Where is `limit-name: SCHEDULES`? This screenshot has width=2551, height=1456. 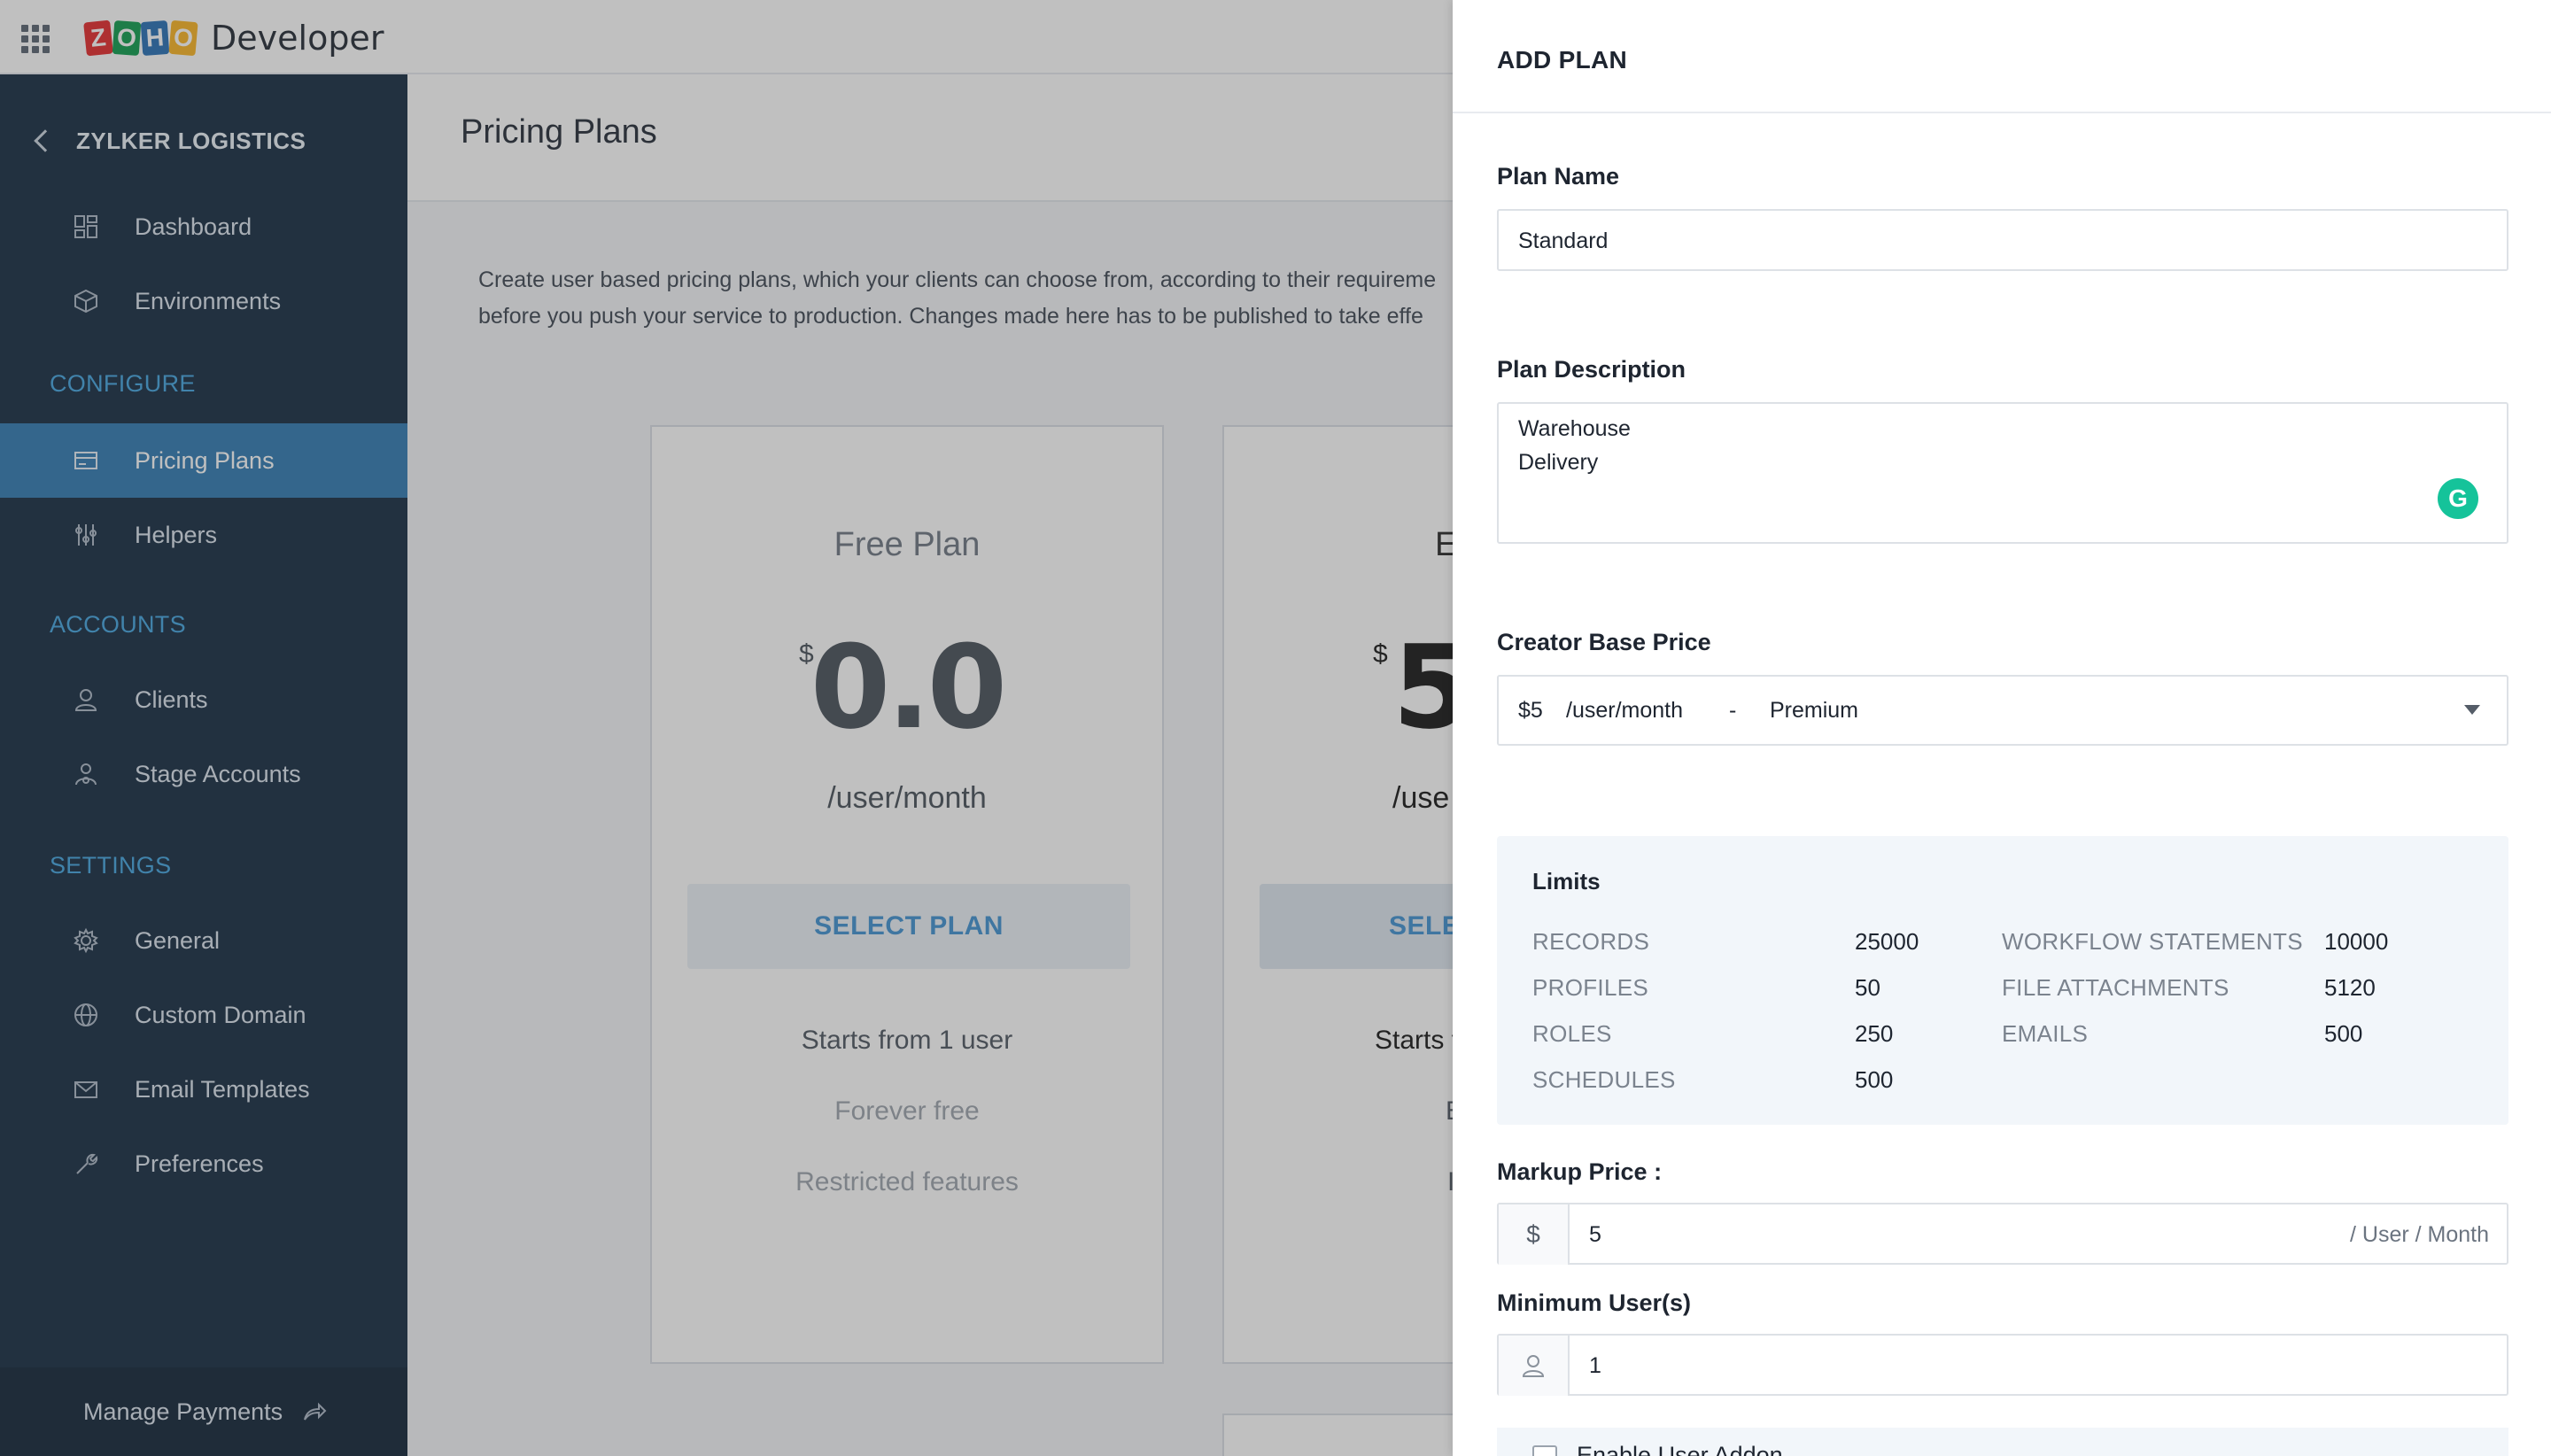
limit-name: SCHEDULES is located at coordinates (1604, 1079).